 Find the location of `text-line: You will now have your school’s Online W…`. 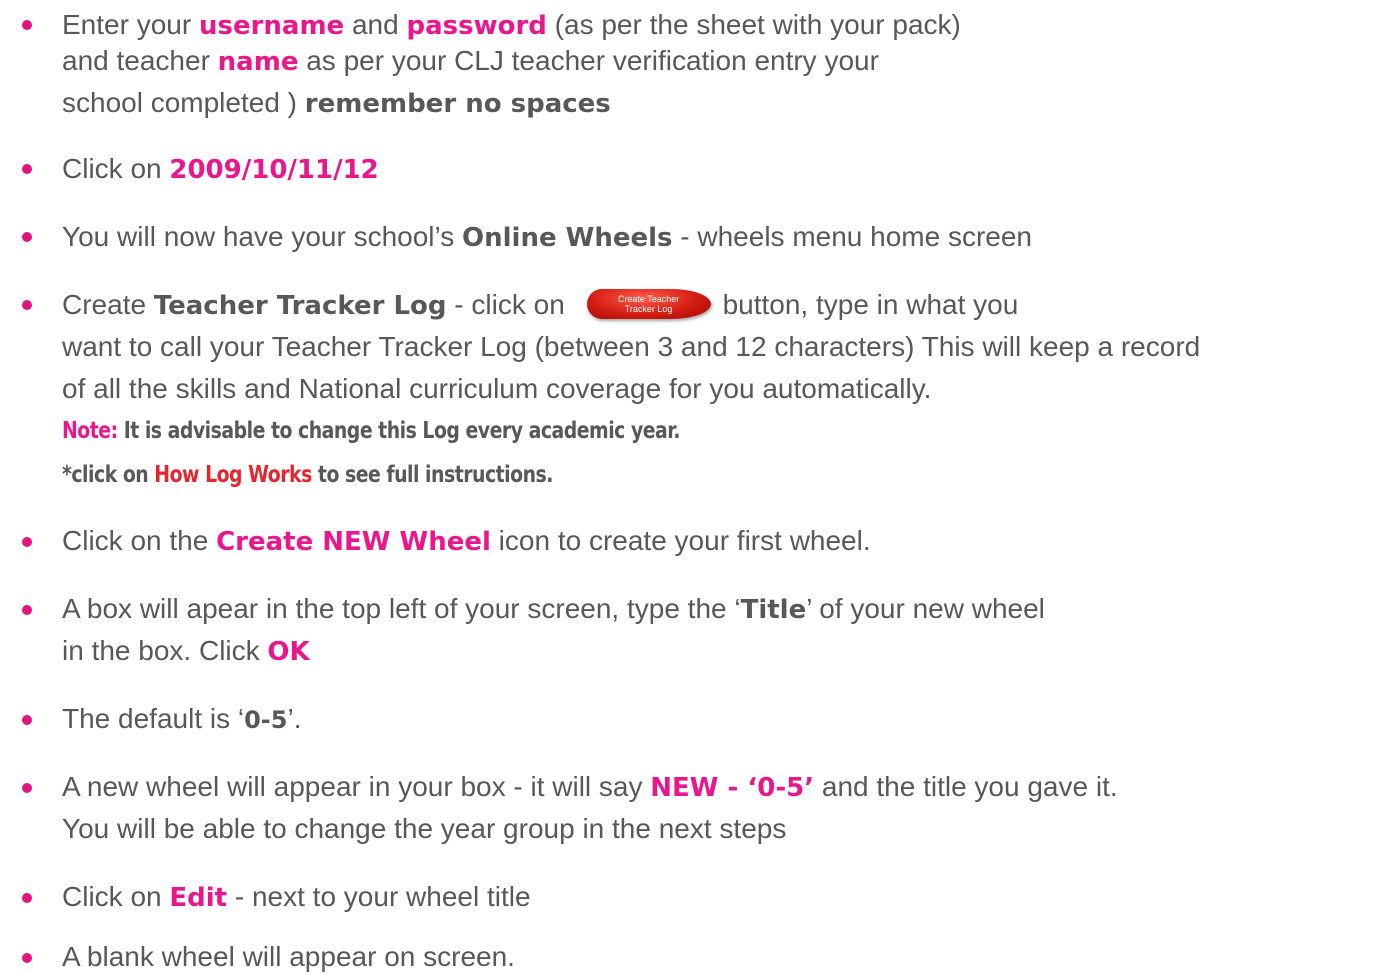

text-line: You will now have your school’s Online W… is located at coordinates (547, 237).